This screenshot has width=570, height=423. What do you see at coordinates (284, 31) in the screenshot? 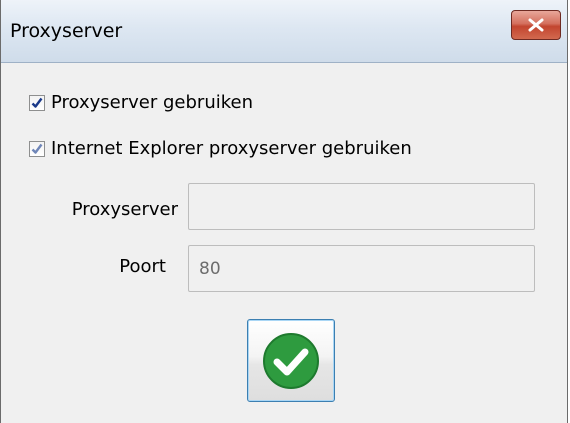
I see `title-bar: Proxyserver` at bounding box center [284, 31].